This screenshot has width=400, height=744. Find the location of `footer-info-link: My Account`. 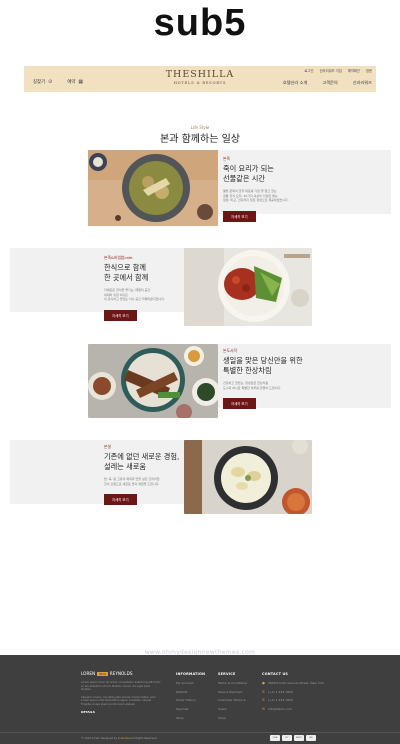

footer-info-link: My Account is located at coordinates (190, 683).